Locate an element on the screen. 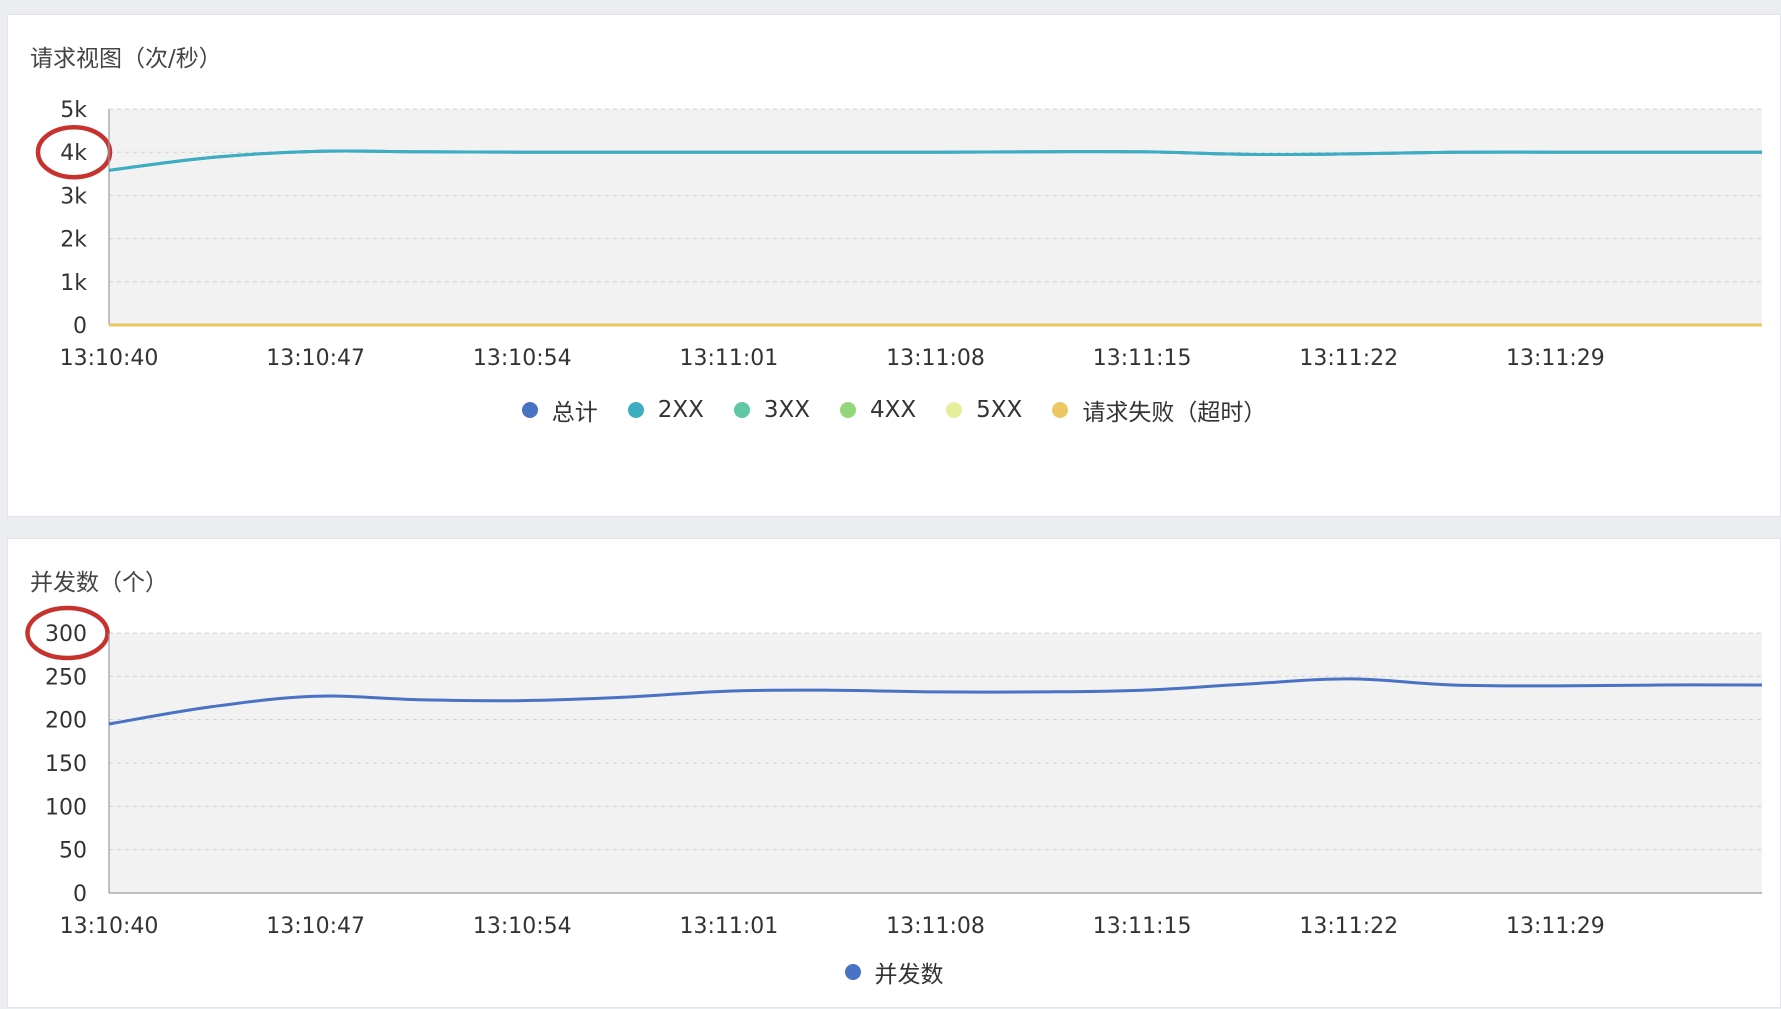  legend-label: 5XX is located at coordinates (999, 410).